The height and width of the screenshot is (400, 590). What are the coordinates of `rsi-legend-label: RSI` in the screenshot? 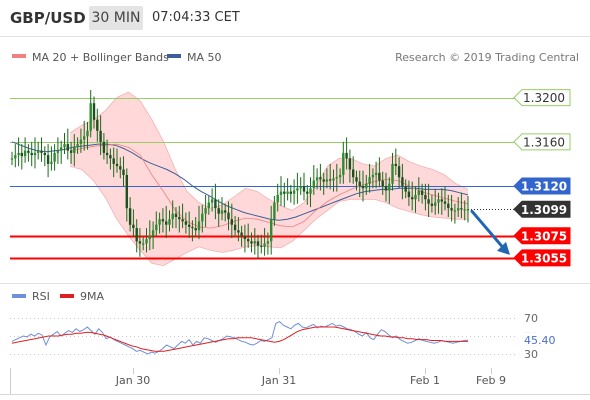 It's located at (41, 296).